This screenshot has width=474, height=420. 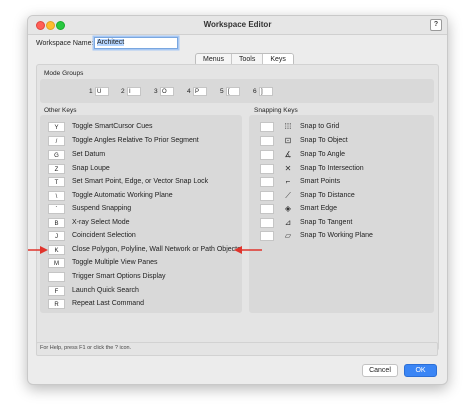 I want to click on shortcut-label: Launch Quick Search, so click(x=105, y=290).